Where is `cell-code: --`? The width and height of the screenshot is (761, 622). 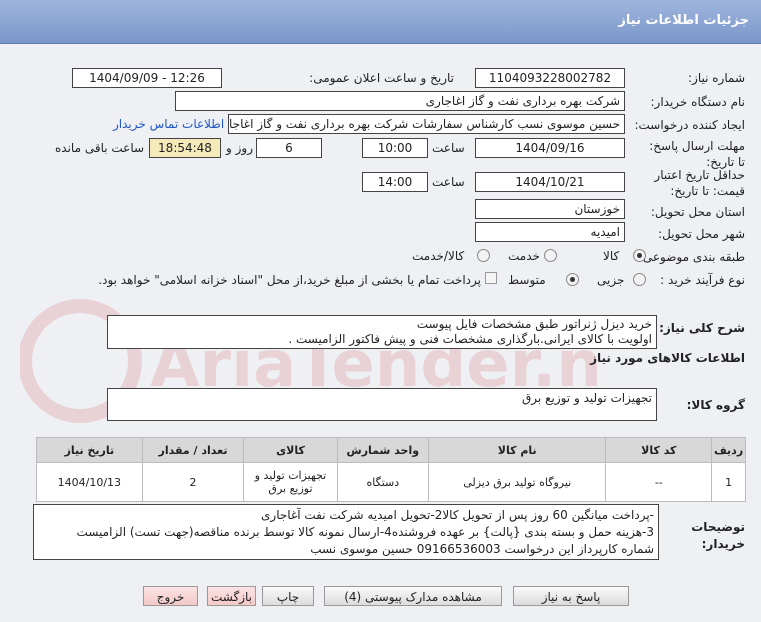
cell-code: -- is located at coordinates (659, 482).